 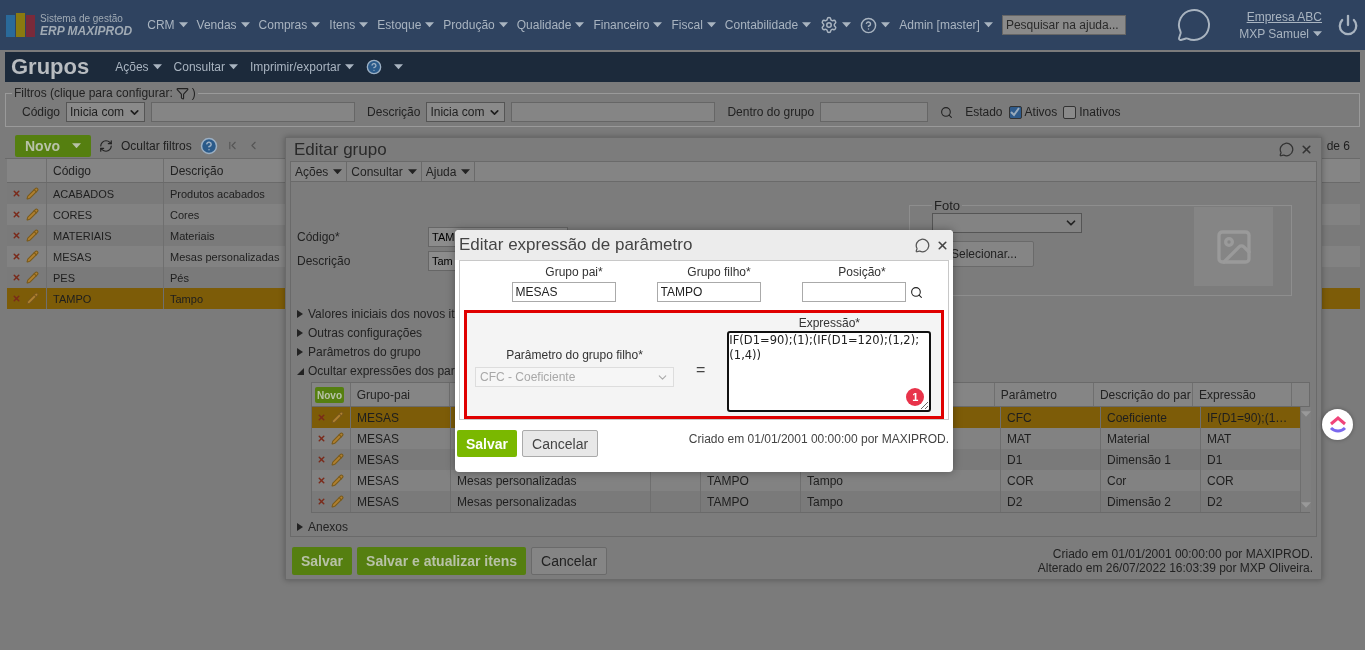 What do you see at coordinates (576, 245) in the screenshot?
I see `dialog-title: Editar expressão de parâmetro` at bounding box center [576, 245].